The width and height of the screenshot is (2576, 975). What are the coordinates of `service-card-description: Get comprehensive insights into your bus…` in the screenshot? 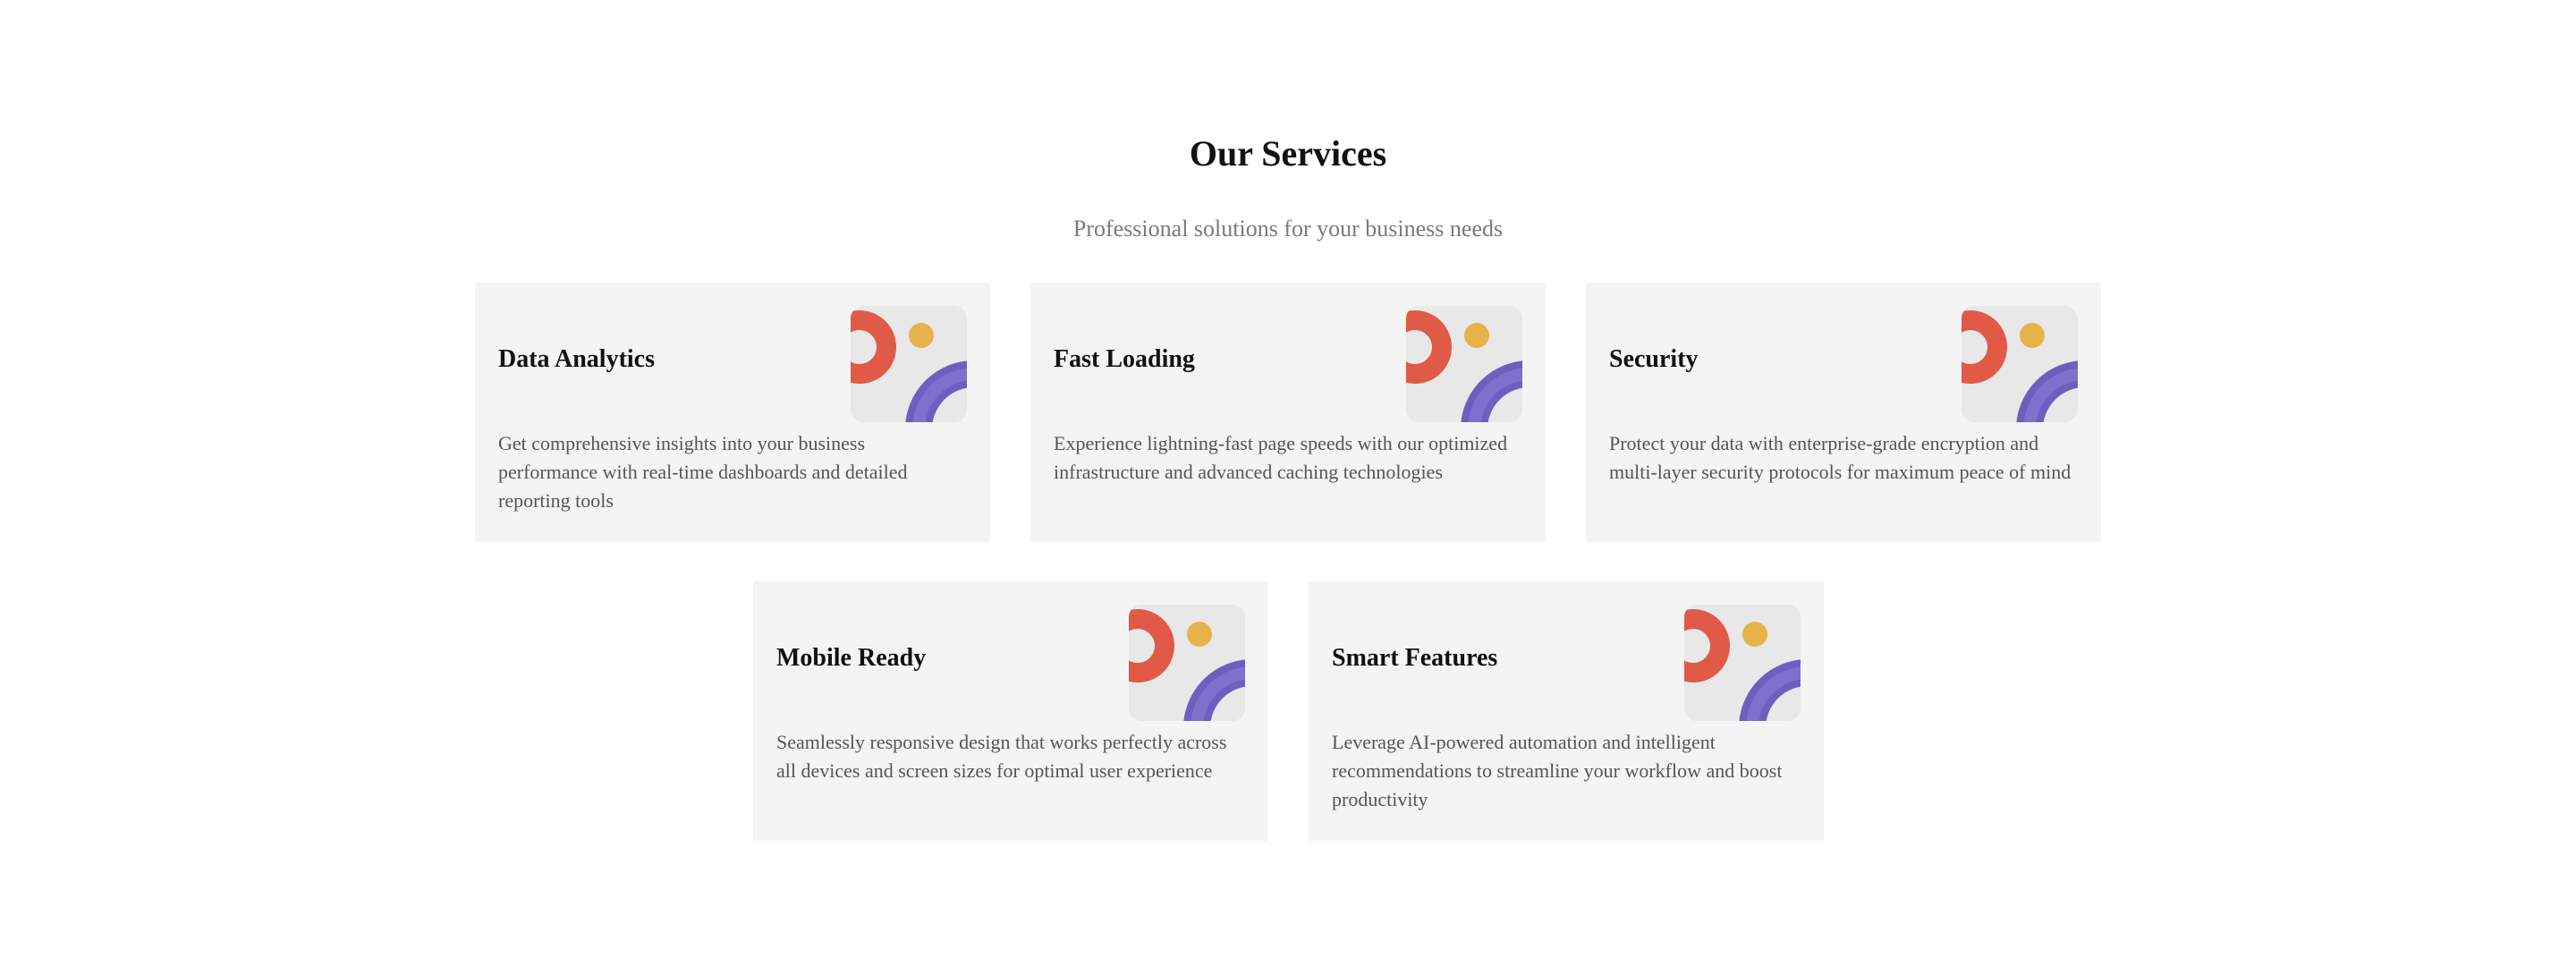 It's located at (703, 472).